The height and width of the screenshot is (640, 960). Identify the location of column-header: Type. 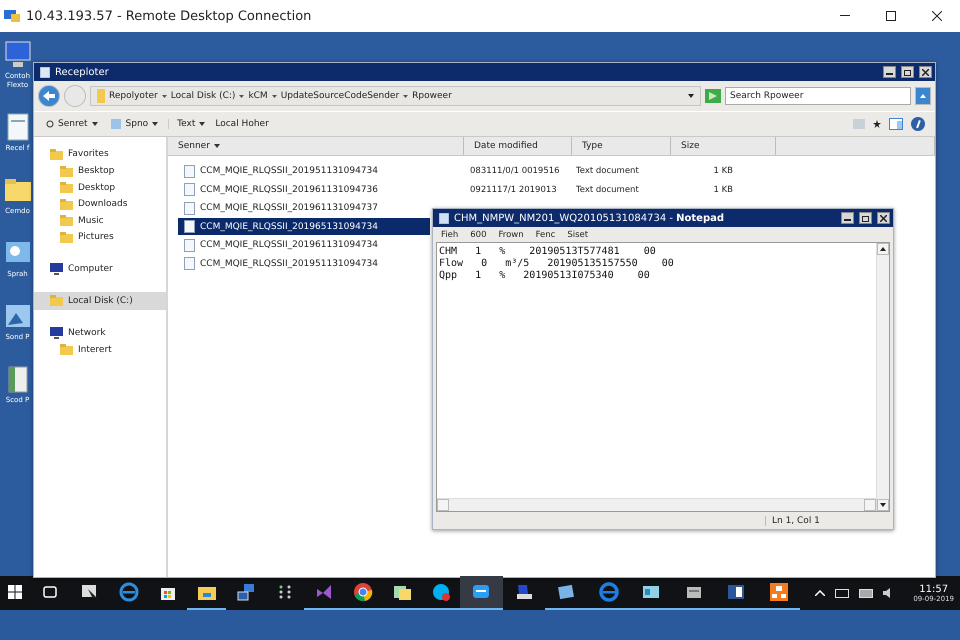
(621, 146).